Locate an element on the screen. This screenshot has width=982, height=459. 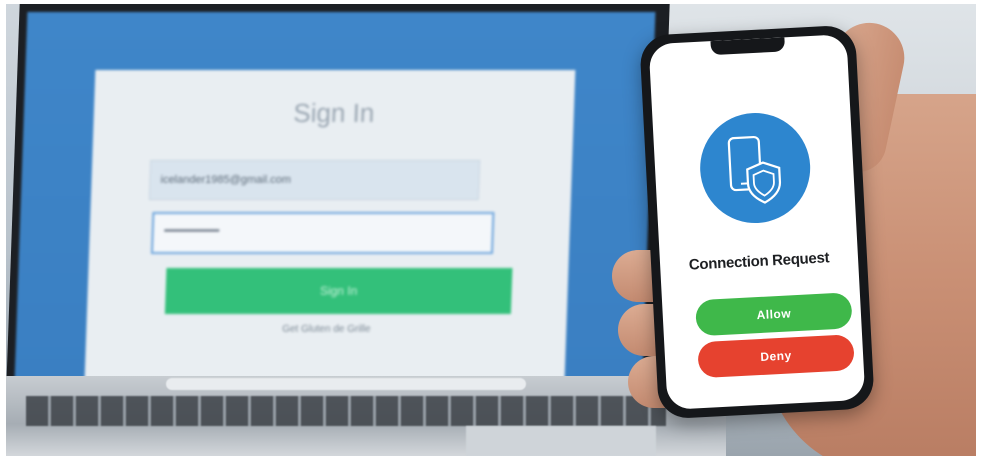
connection-request-title: Connection Request is located at coordinates (759, 261).